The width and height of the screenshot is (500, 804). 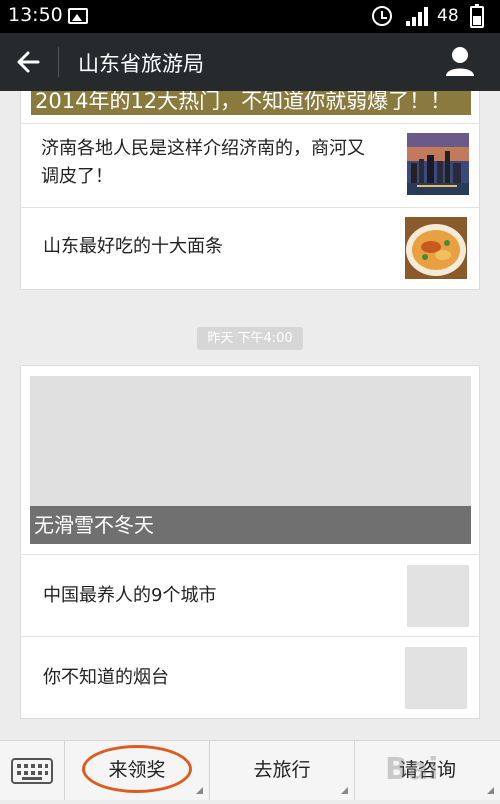 What do you see at coordinates (250, 248) in the screenshot?
I see `article-list-item: 山东最好吃的十大面条` at bounding box center [250, 248].